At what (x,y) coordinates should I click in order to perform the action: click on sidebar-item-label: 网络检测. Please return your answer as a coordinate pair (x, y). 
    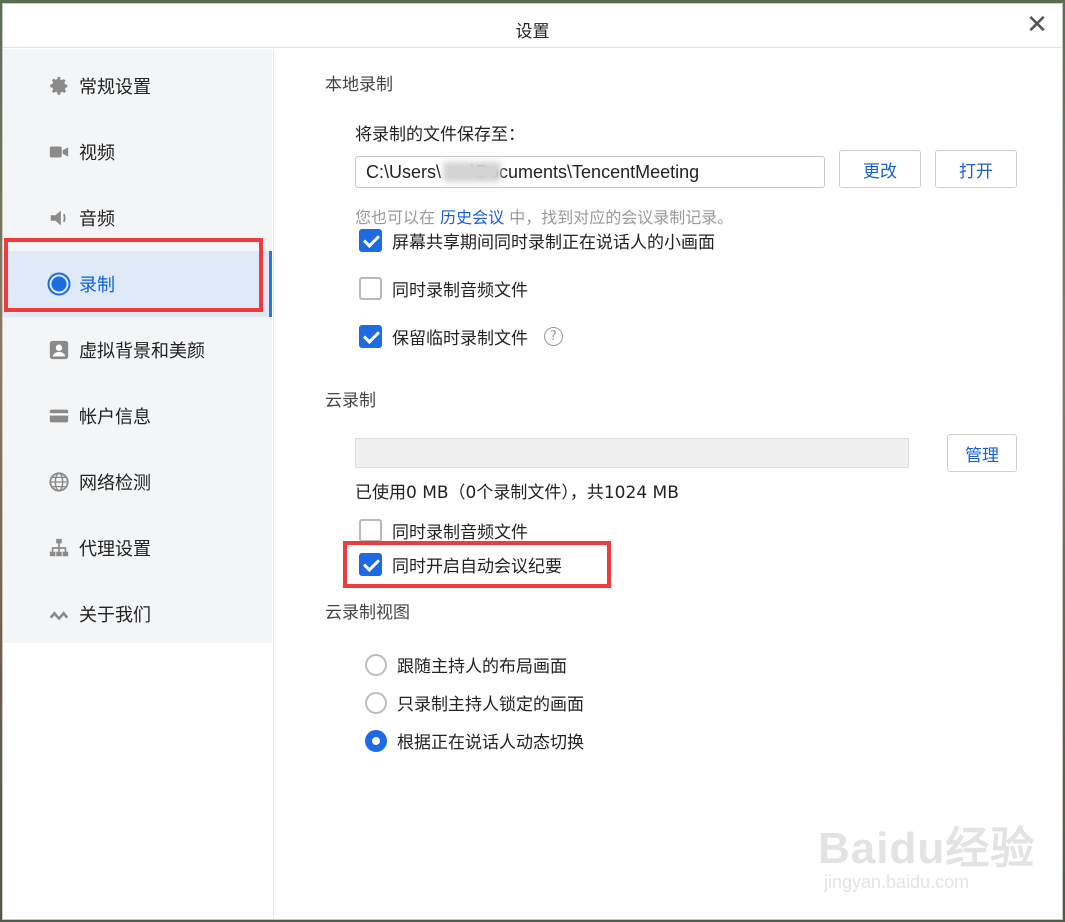
    Looking at the image, I should click on (115, 483).